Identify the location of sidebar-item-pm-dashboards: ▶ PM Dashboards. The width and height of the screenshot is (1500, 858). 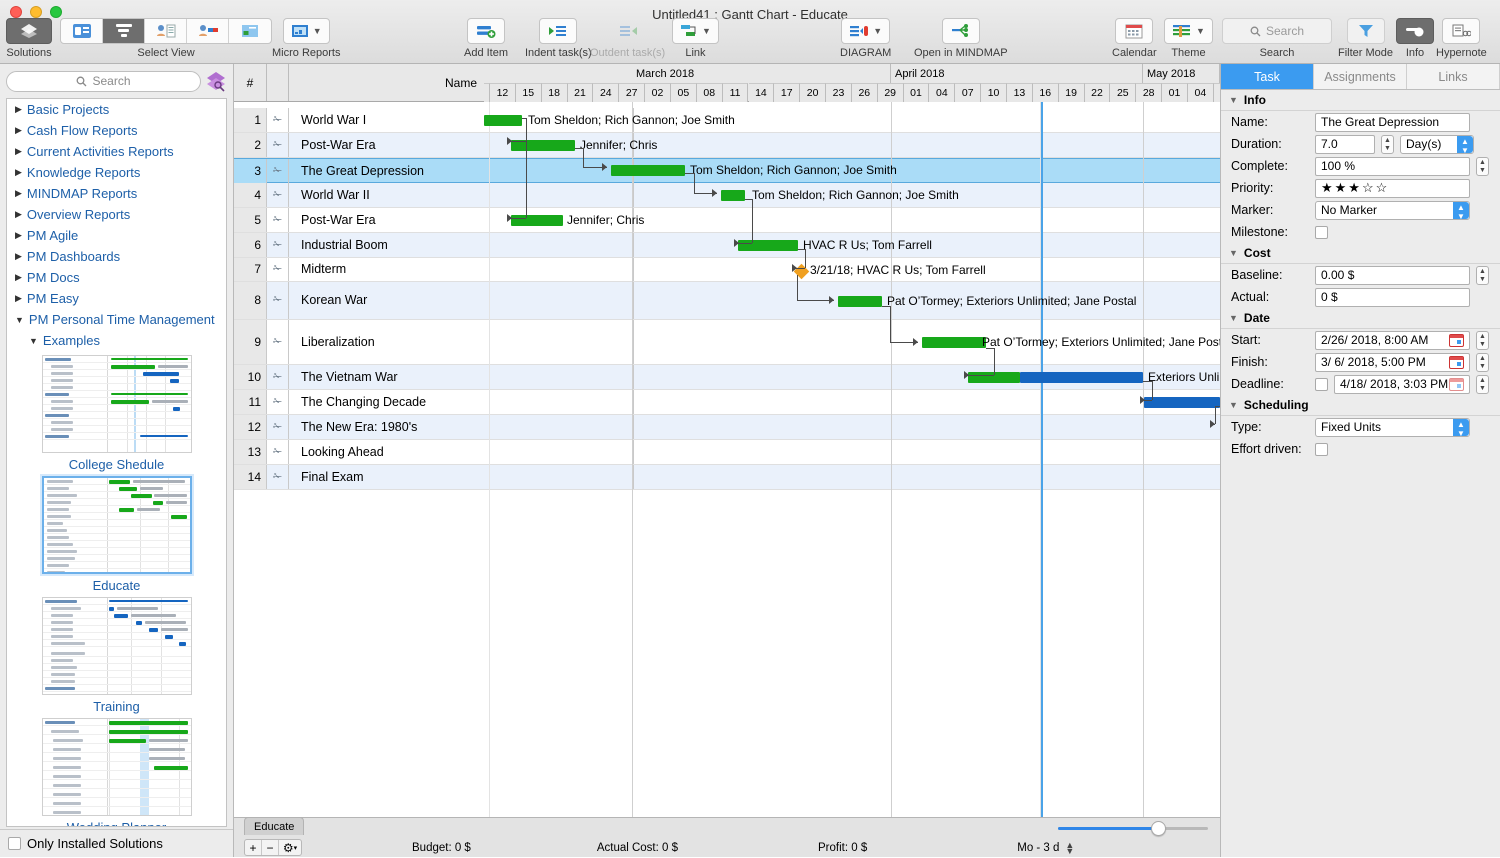
(116, 256).